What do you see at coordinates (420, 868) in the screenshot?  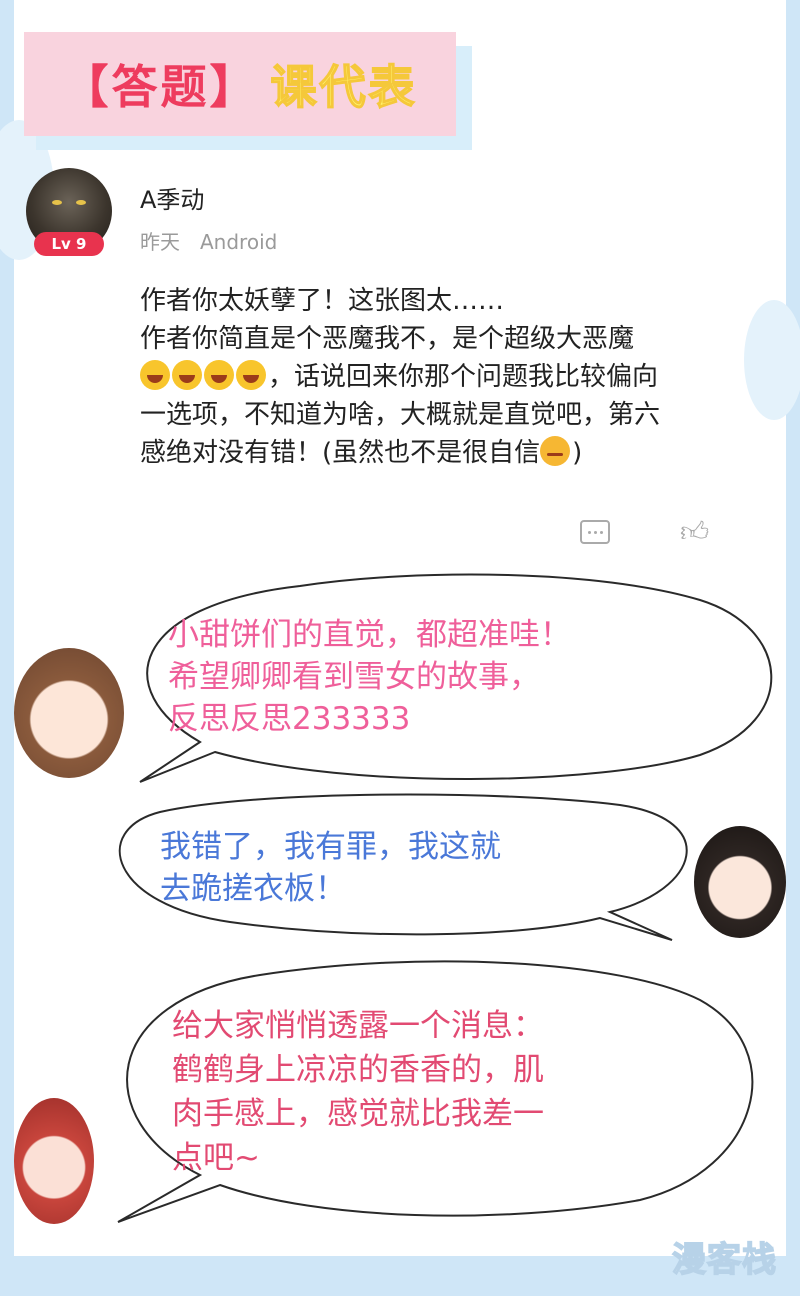 I see `speech-bubble-2-text: 我错了，我有罪，我这就 去跪搓衣板！` at bounding box center [420, 868].